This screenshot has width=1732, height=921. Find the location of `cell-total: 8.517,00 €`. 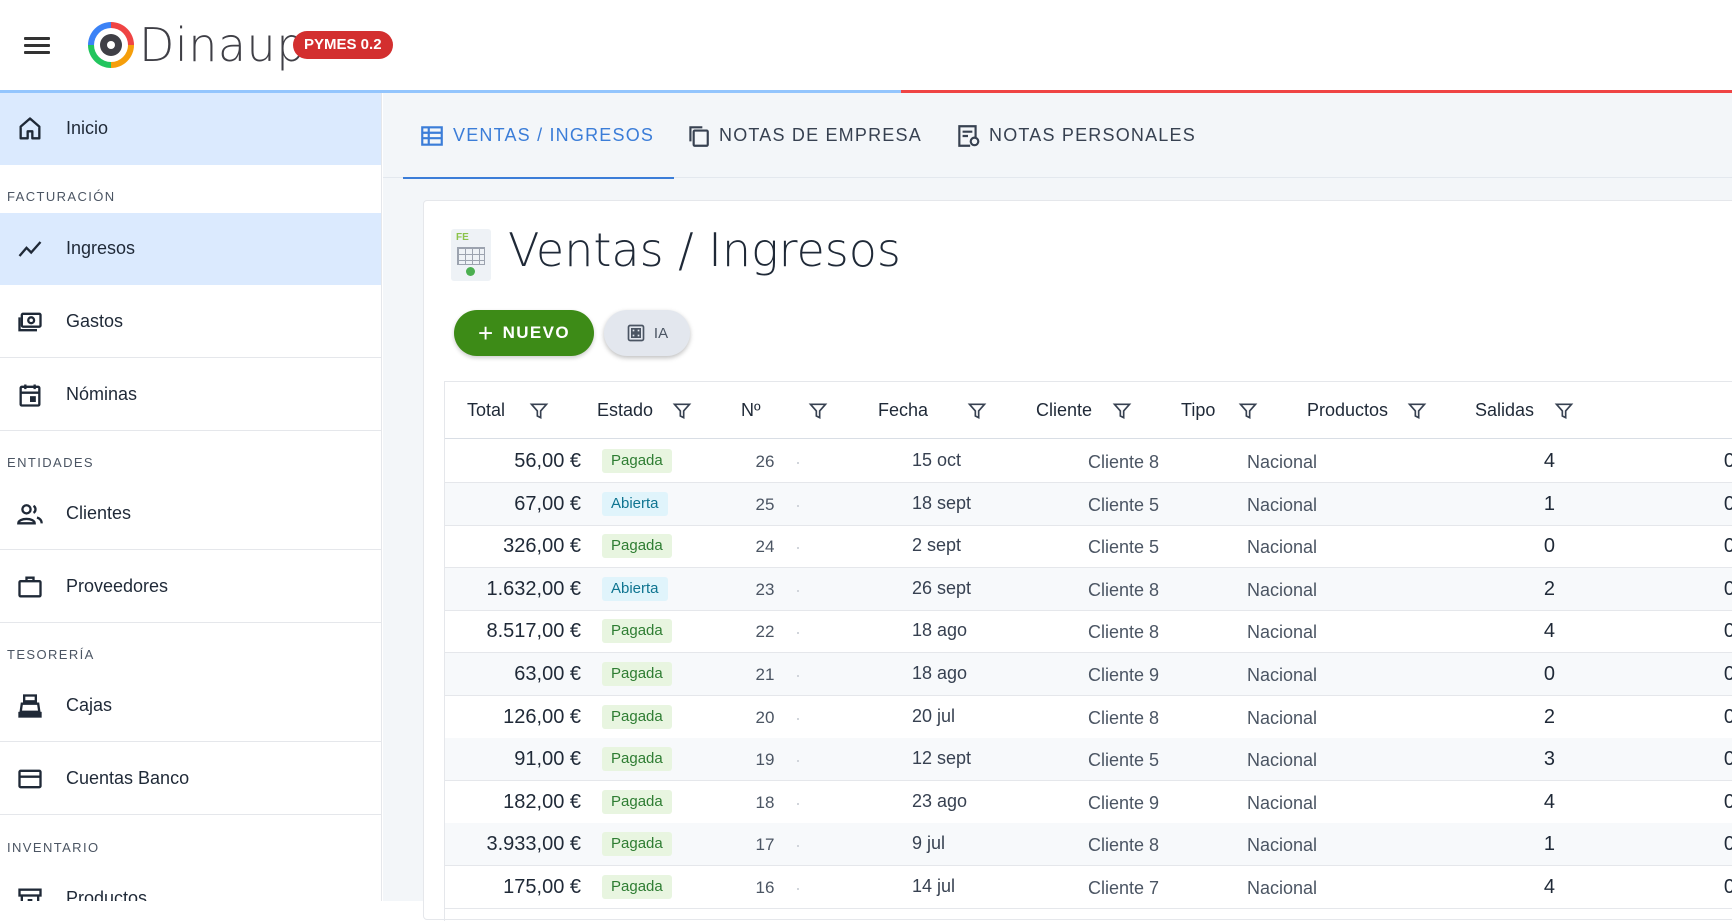

cell-total: 8.517,00 € is located at coordinates (533, 631).